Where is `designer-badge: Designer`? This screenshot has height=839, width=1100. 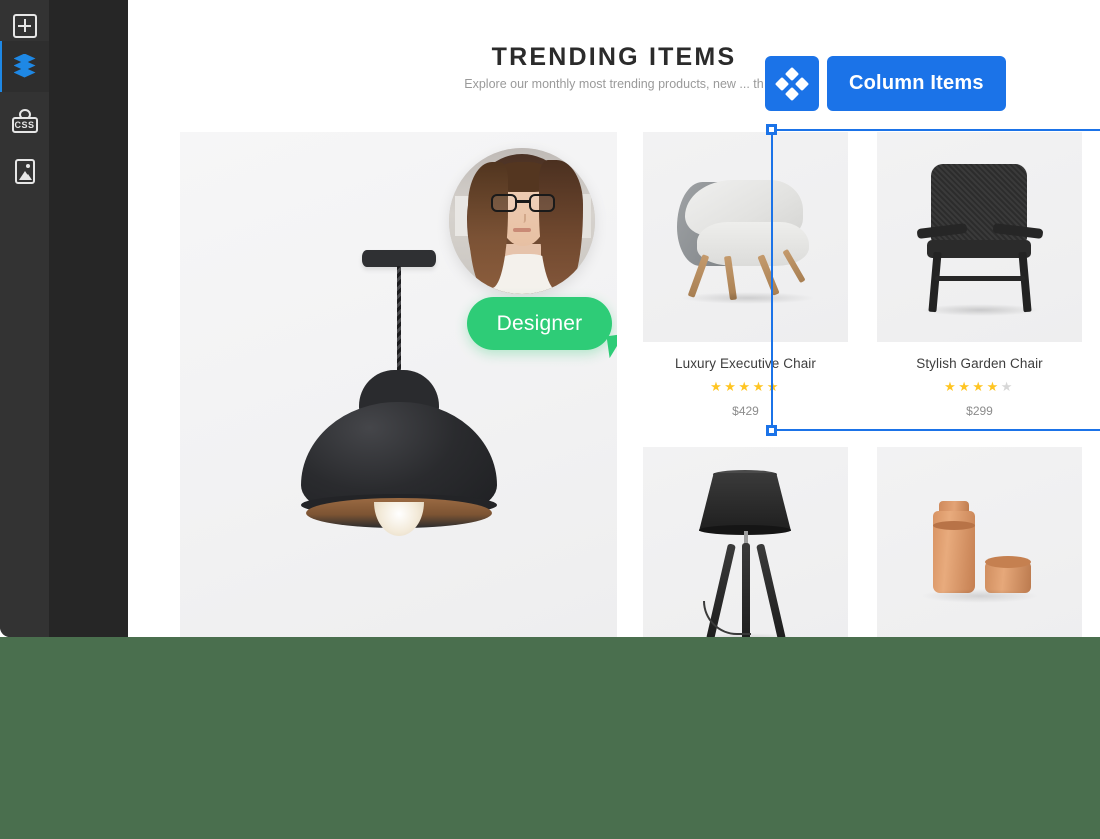 designer-badge: Designer is located at coordinates (539, 323).